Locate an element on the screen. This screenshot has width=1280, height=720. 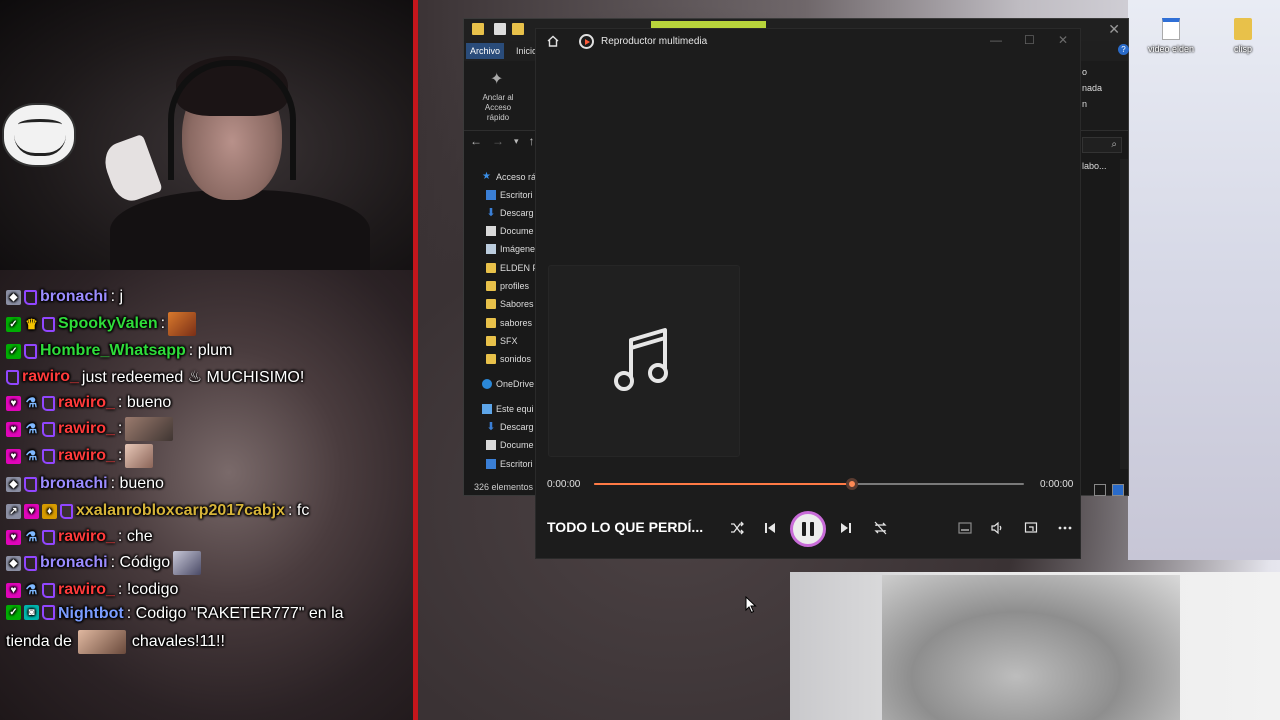
help-icon: ? is located at coordinates (1123, 49).